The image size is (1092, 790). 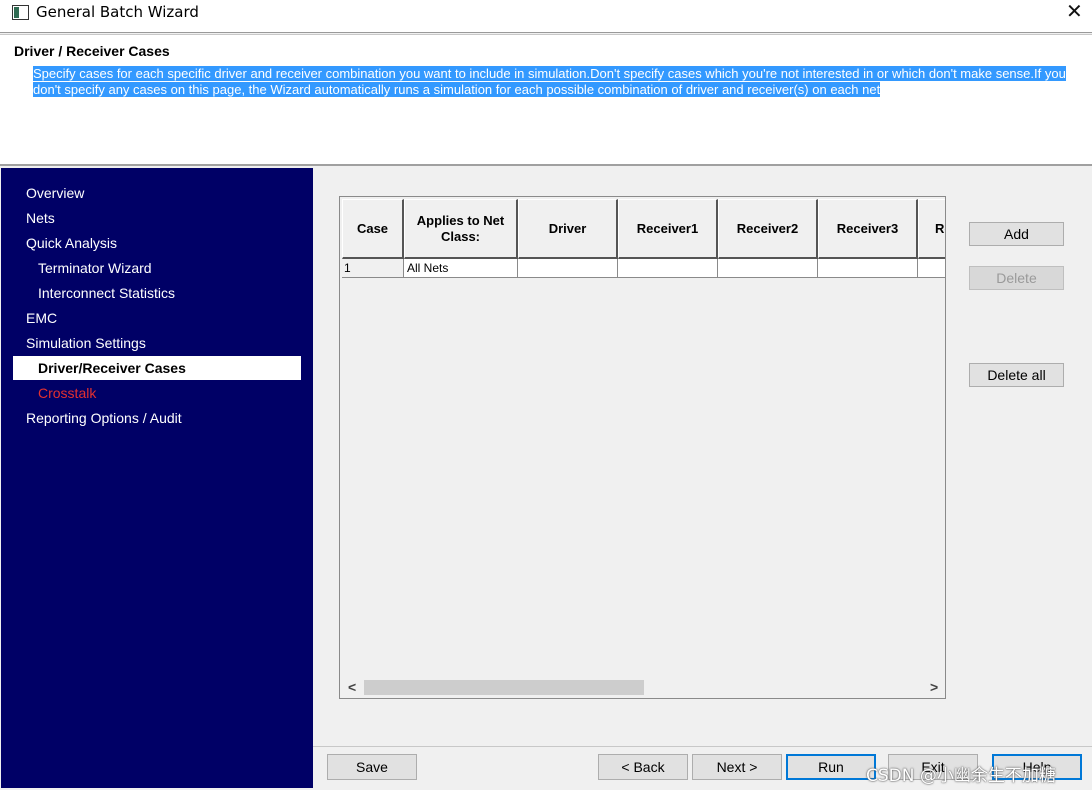 I want to click on column-header-receiver2: Receiver2, so click(x=768, y=229).